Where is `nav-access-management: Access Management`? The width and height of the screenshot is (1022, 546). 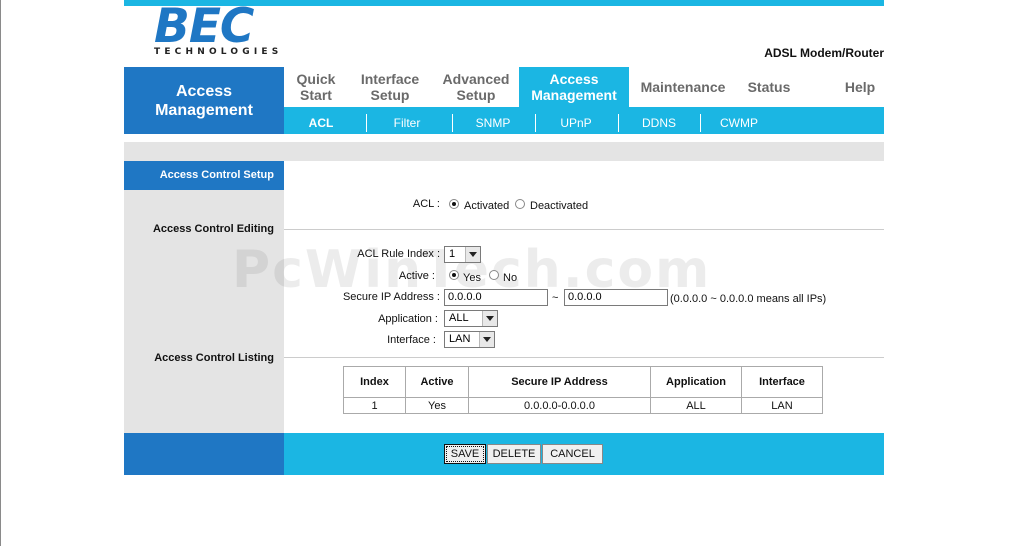 nav-access-management: Access Management is located at coordinates (574, 87).